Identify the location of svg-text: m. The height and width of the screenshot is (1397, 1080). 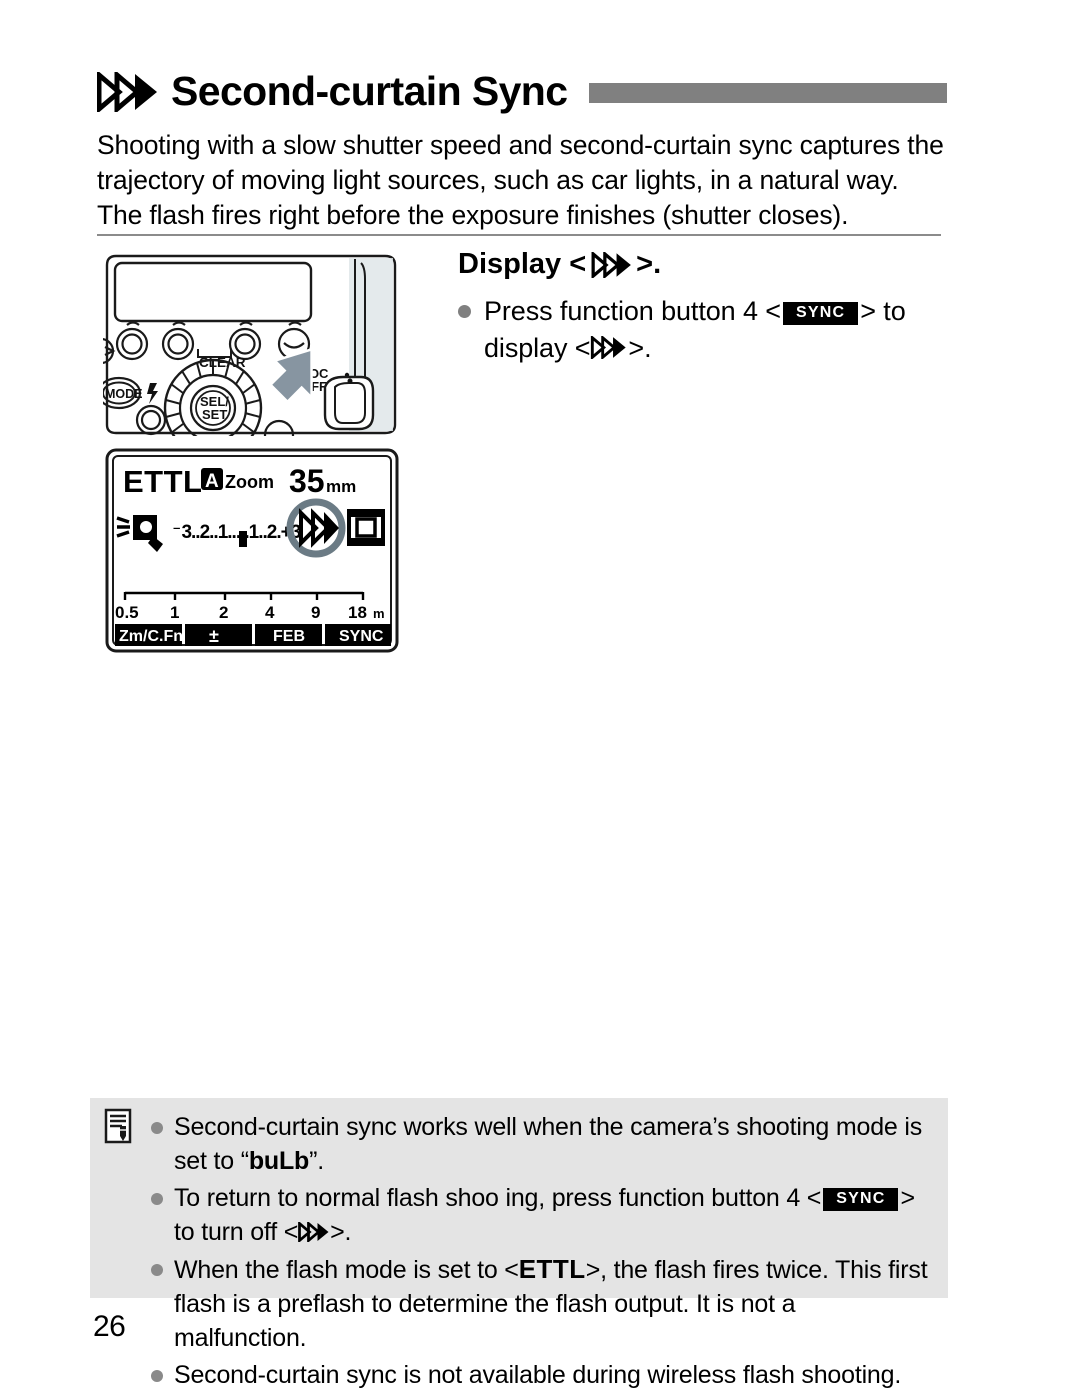
(379, 613).